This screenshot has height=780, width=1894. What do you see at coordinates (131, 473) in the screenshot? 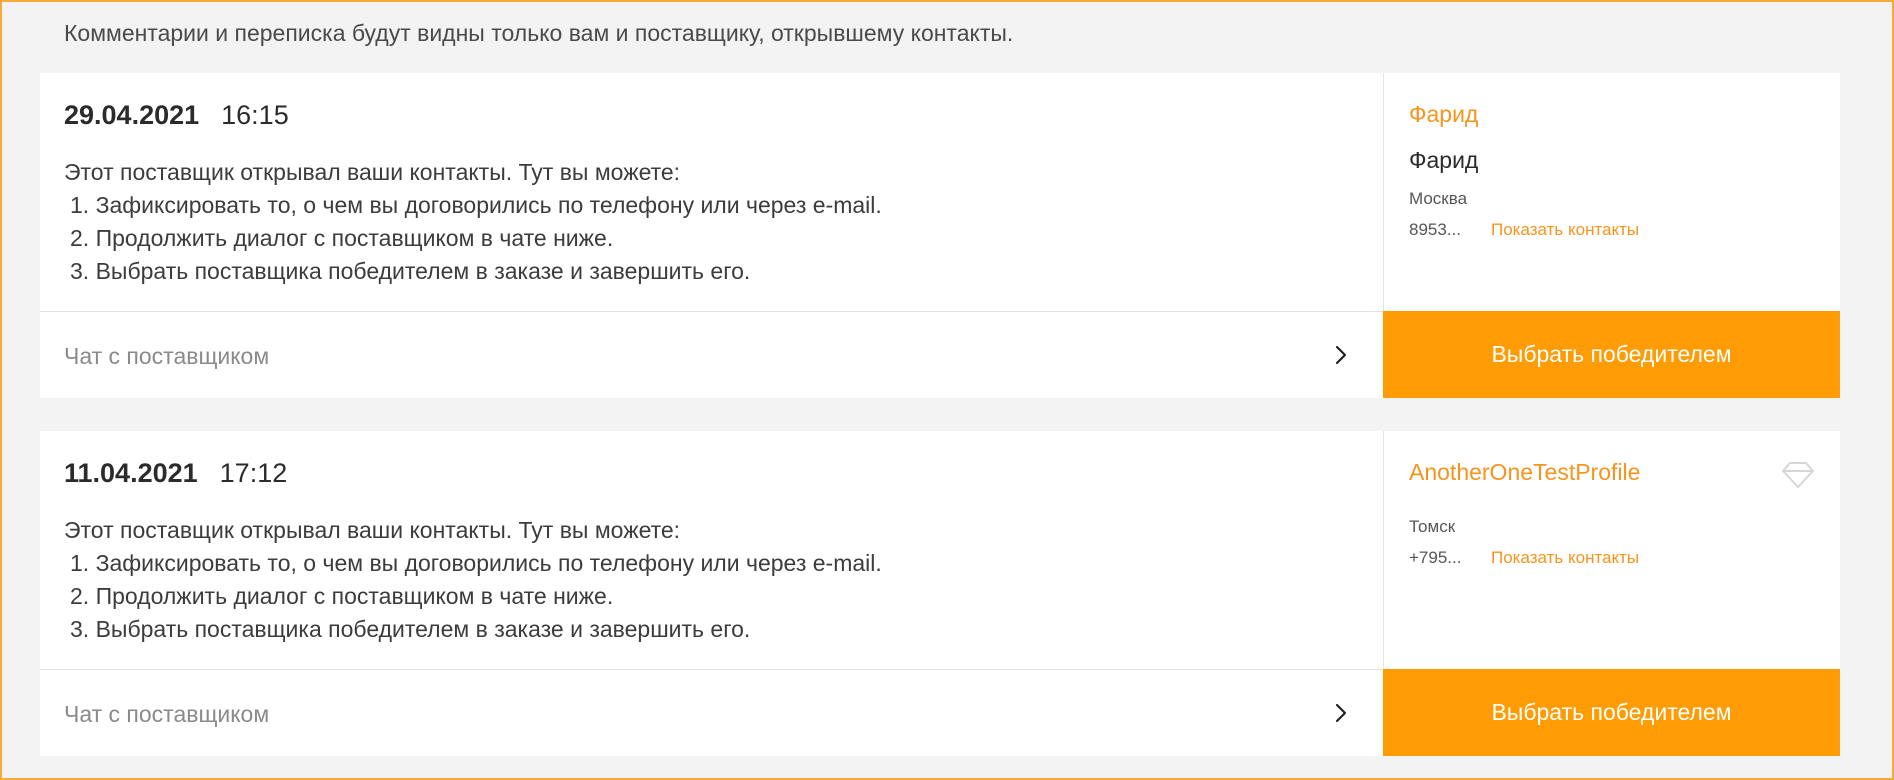
I see `offer-date: 11.04.2021` at bounding box center [131, 473].